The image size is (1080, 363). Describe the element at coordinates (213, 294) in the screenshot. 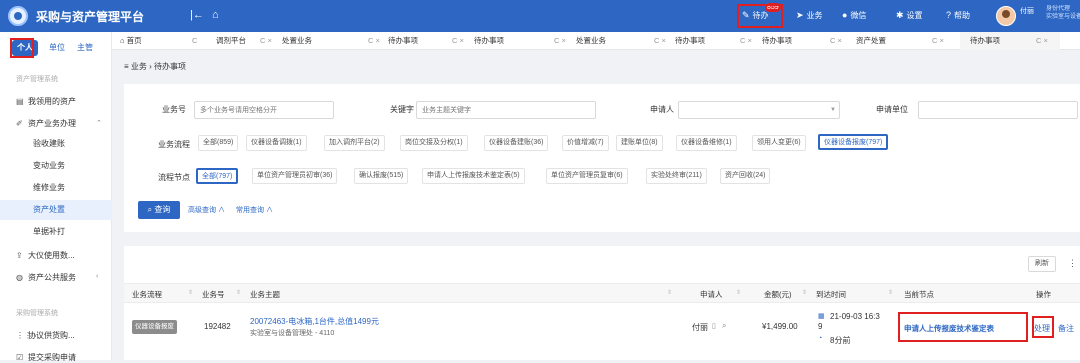

I see `column-header: 业务号` at that location.